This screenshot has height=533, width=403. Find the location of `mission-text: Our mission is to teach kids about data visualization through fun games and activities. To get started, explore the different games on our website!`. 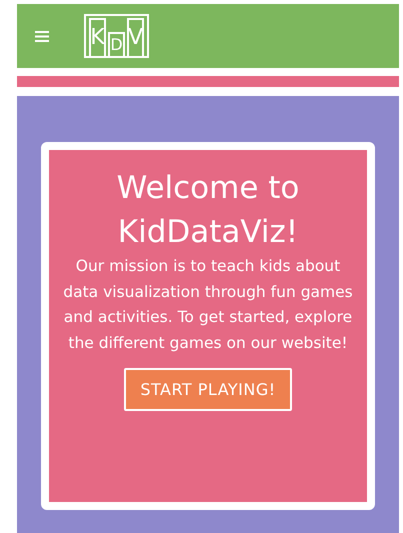

mission-text: Our mission is to teach kids about data visualization through fun games and activities. To get started, explore the different games on our website! is located at coordinates (208, 305).